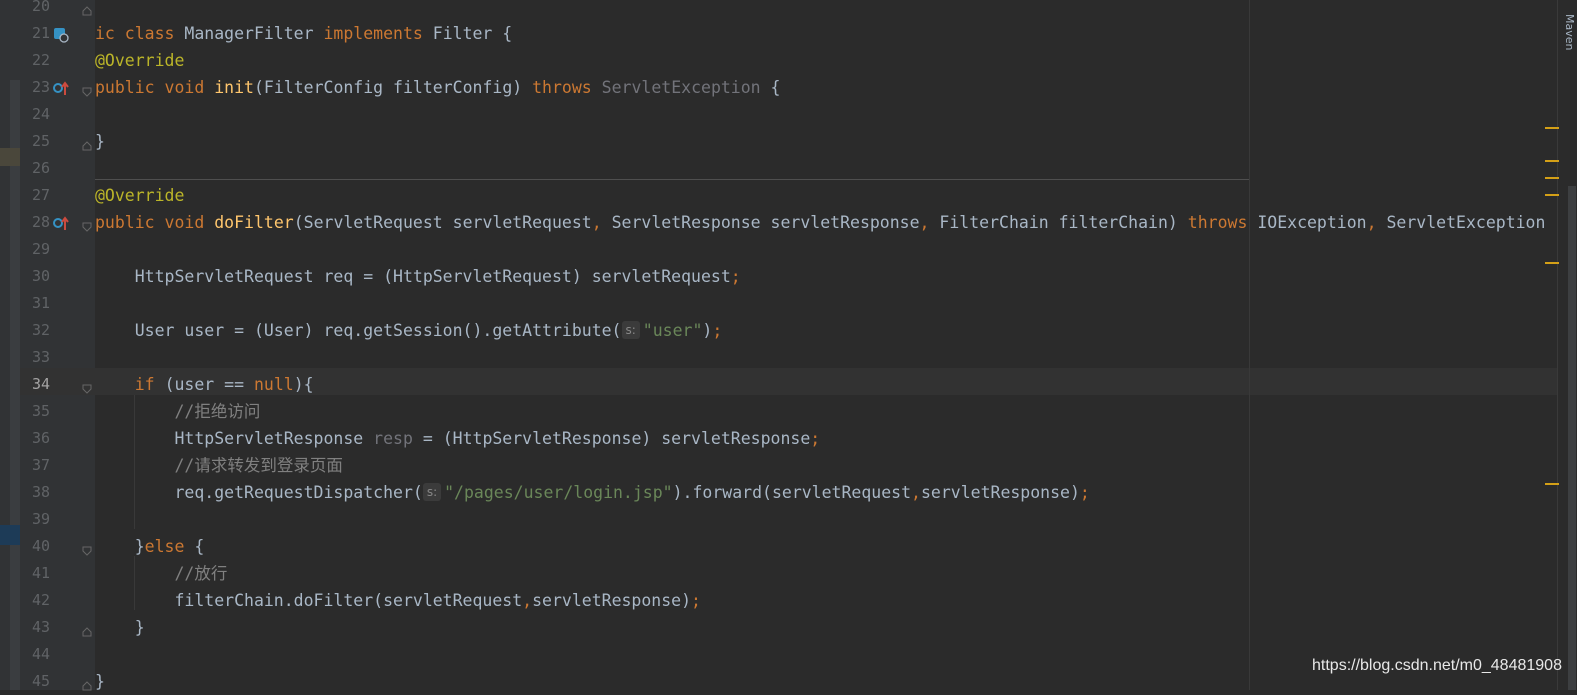  Describe the element at coordinates (40, 7) in the screenshot. I see `line-number: 20` at that location.